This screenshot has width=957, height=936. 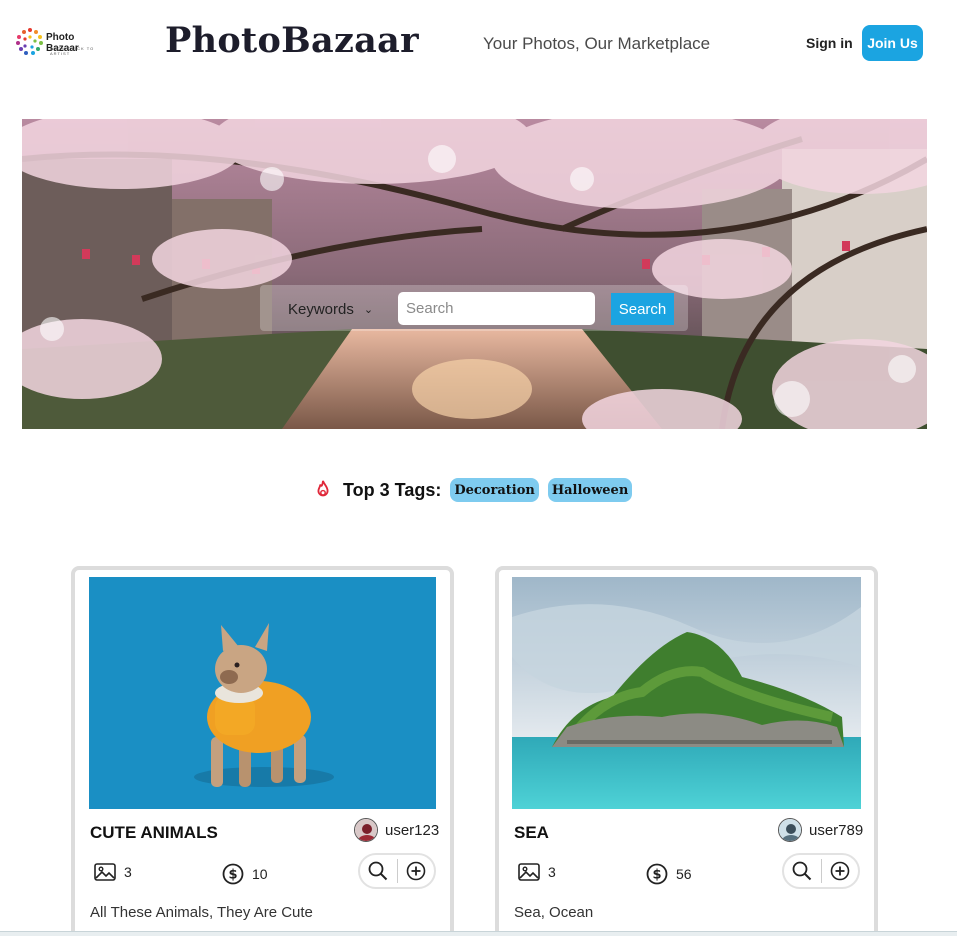 What do you see at coordinates (201, 912) in the screenshot?
I see `album-description: All These Animals, They Are Cute` at bounding box center [201, 912].